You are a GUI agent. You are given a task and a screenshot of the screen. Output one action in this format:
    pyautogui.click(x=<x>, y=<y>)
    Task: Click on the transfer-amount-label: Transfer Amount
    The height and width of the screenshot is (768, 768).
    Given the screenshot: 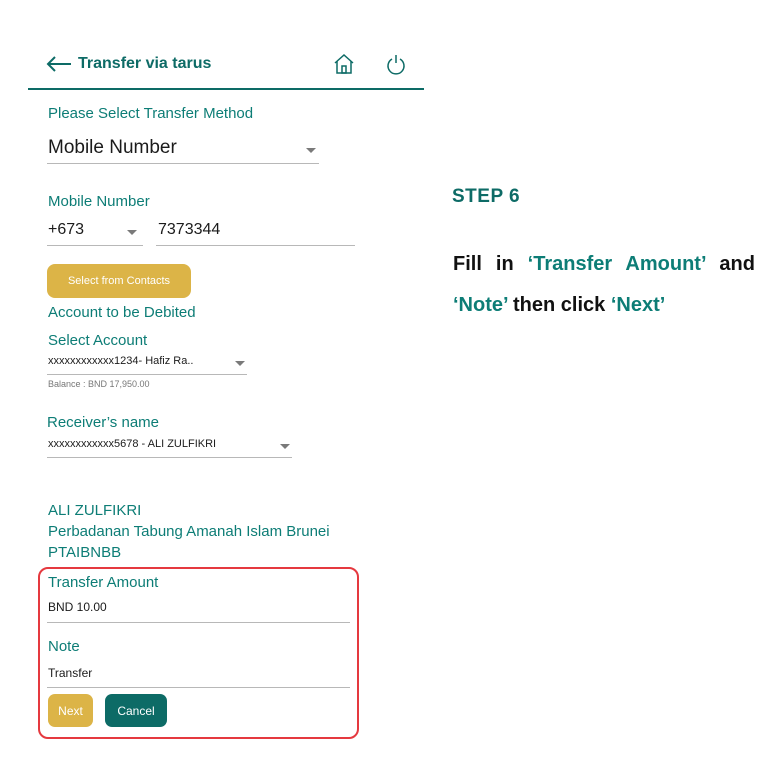 What is the action you would take?
    pyautogui.click(x=103, y=582)
    